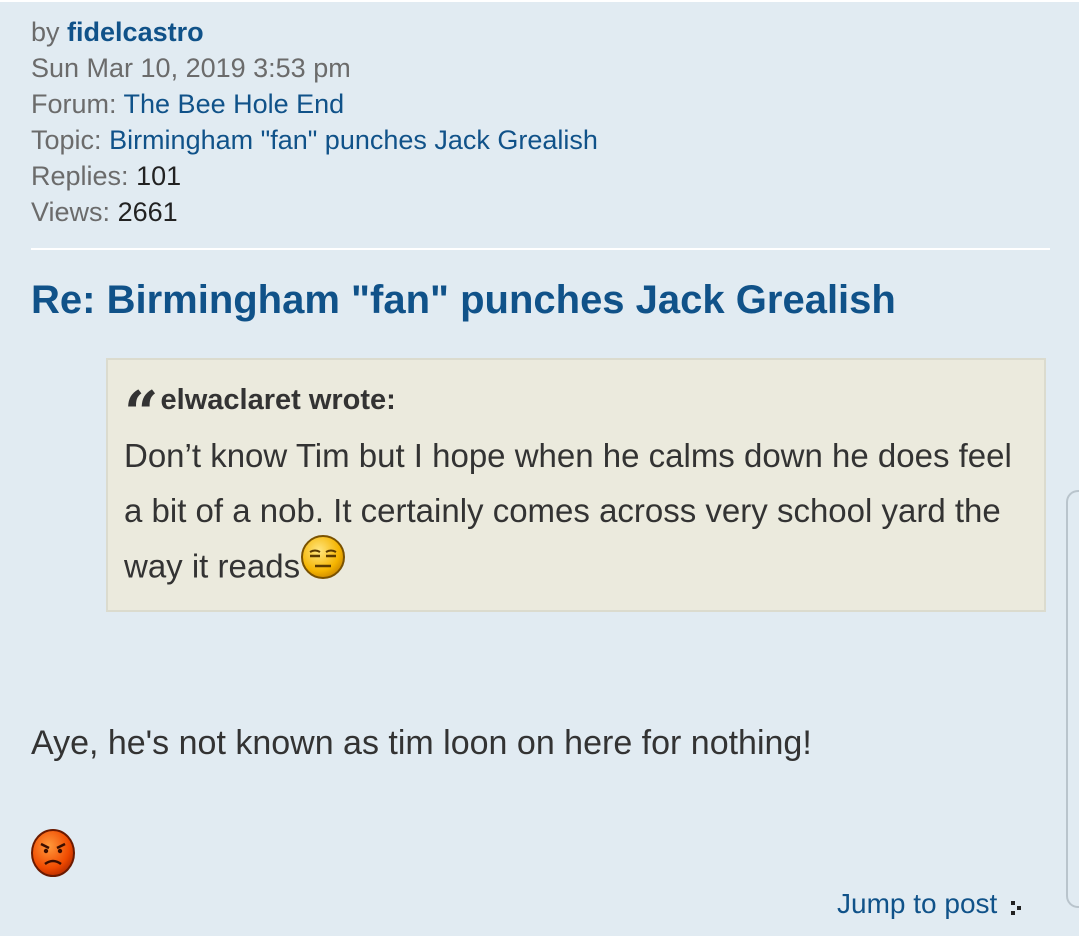 The width and height of the screenshot is (1079, 952). I want to click on replies-row: Replies: 101, so click(314, 176).